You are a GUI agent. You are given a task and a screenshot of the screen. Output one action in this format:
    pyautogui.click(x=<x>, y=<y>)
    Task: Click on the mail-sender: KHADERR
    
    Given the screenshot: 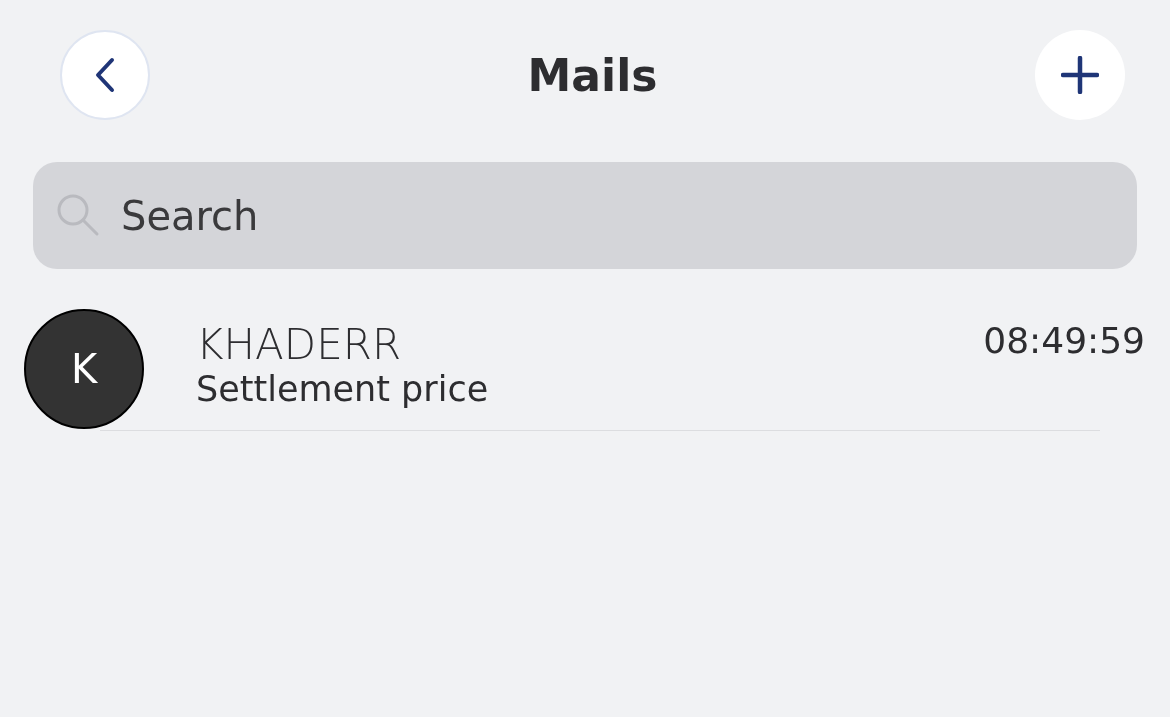 What is the action you would take?
    pyautogui.click(x=299, y=344)
    